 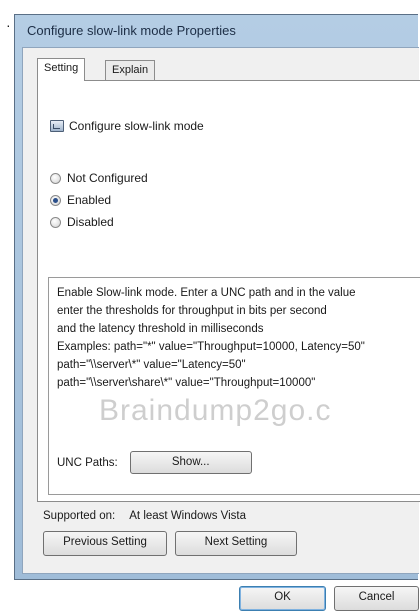 What do you see at coordinates (188, 516) in the screenshot?
I see `supported-on-value: At least Windows Vista` at bounding box center [188, 516].